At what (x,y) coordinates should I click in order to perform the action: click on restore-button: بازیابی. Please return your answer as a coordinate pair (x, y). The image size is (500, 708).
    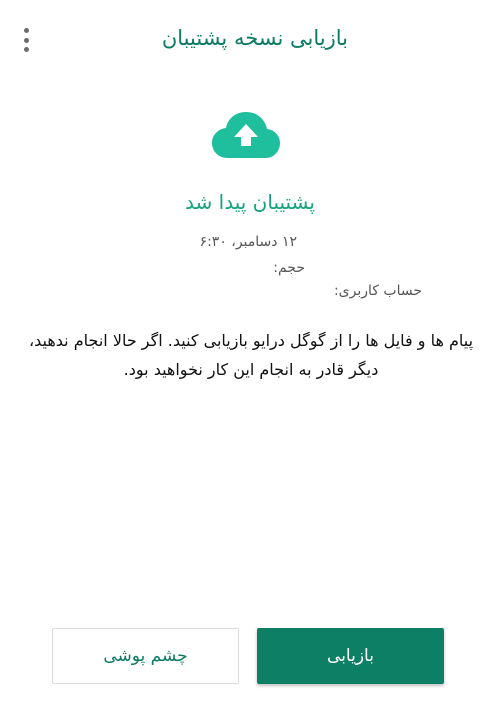
    Looking at the image, I should click on (350, 656).